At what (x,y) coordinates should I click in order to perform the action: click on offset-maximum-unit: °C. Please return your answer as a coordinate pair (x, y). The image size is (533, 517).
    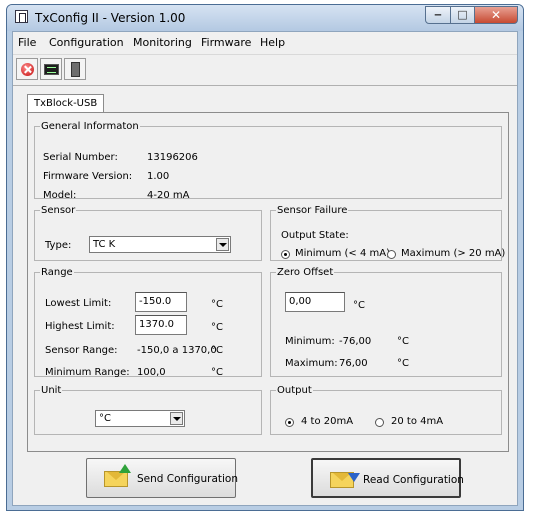
    Looking at the image, I should click on (403, 363).